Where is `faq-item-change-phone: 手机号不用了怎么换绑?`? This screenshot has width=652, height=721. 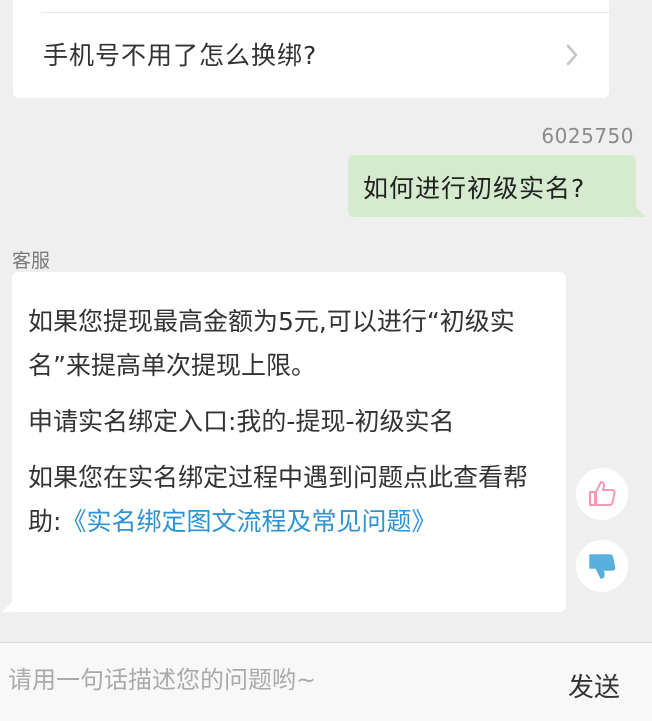
faq-item-change-phone: 手机号不用了怎么换绑? is located at coordinates (180, 54).